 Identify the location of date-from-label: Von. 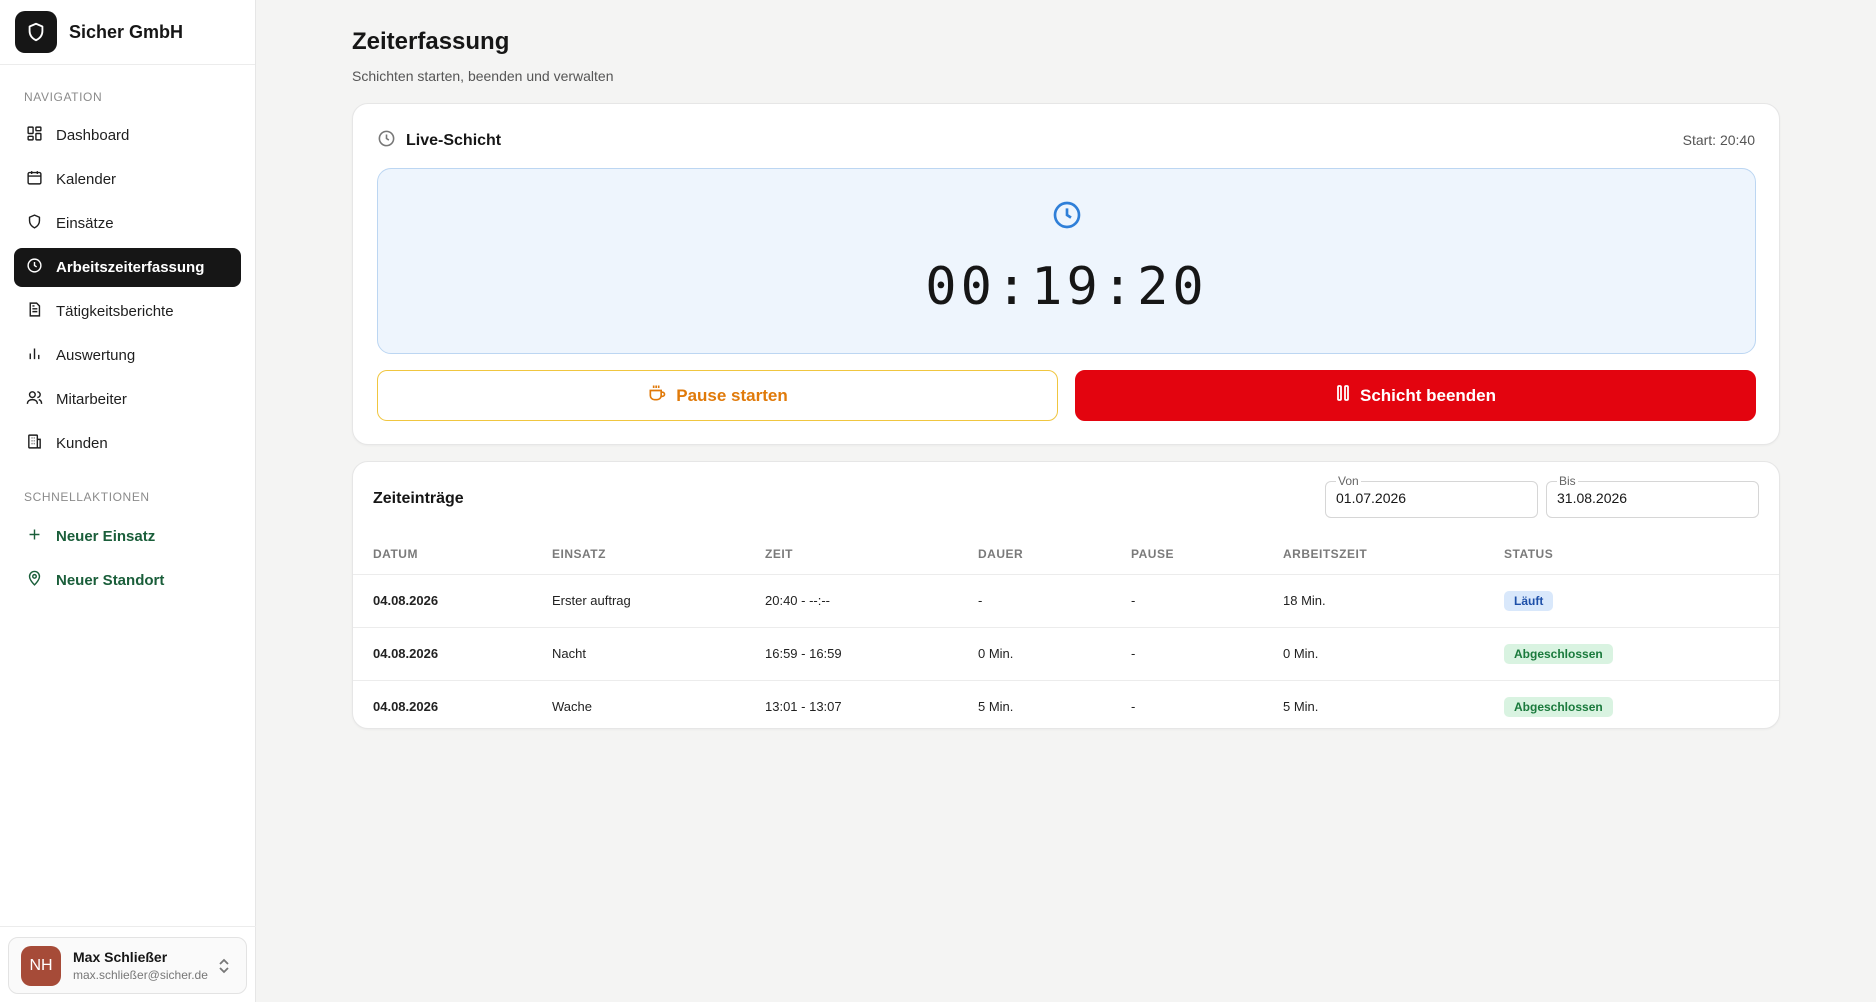
(1348, 481).